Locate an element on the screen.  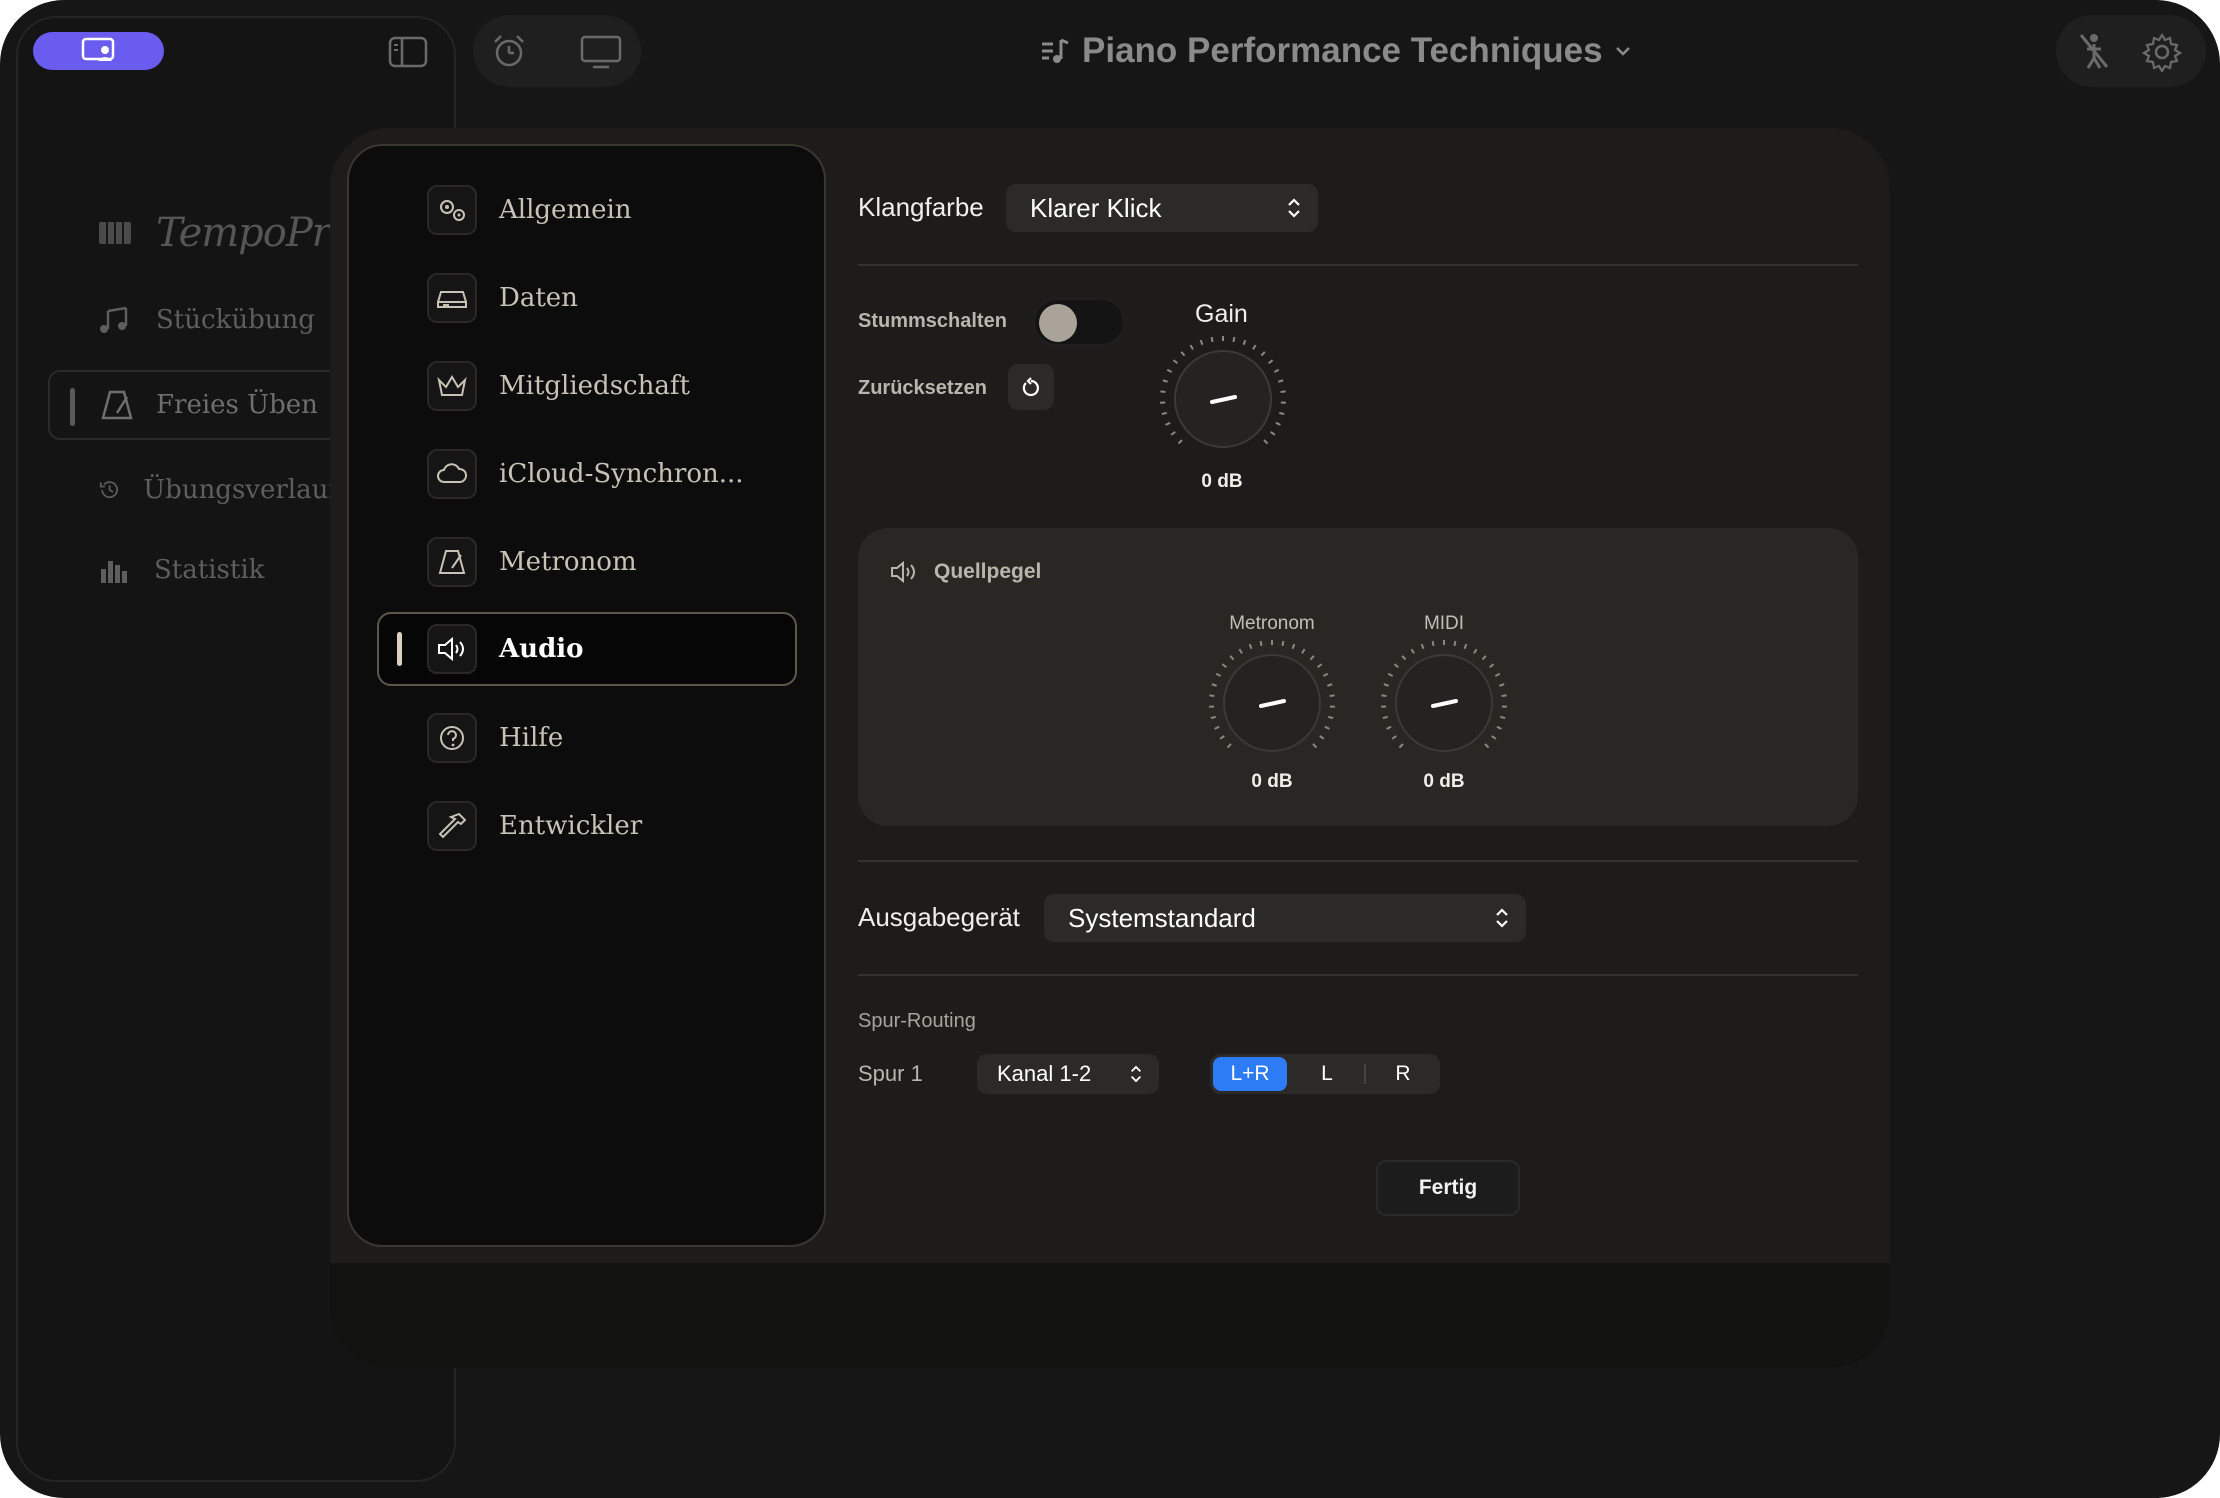
sidebar-item-free-practice: Freies Üben is located at coordinates (193, 405).